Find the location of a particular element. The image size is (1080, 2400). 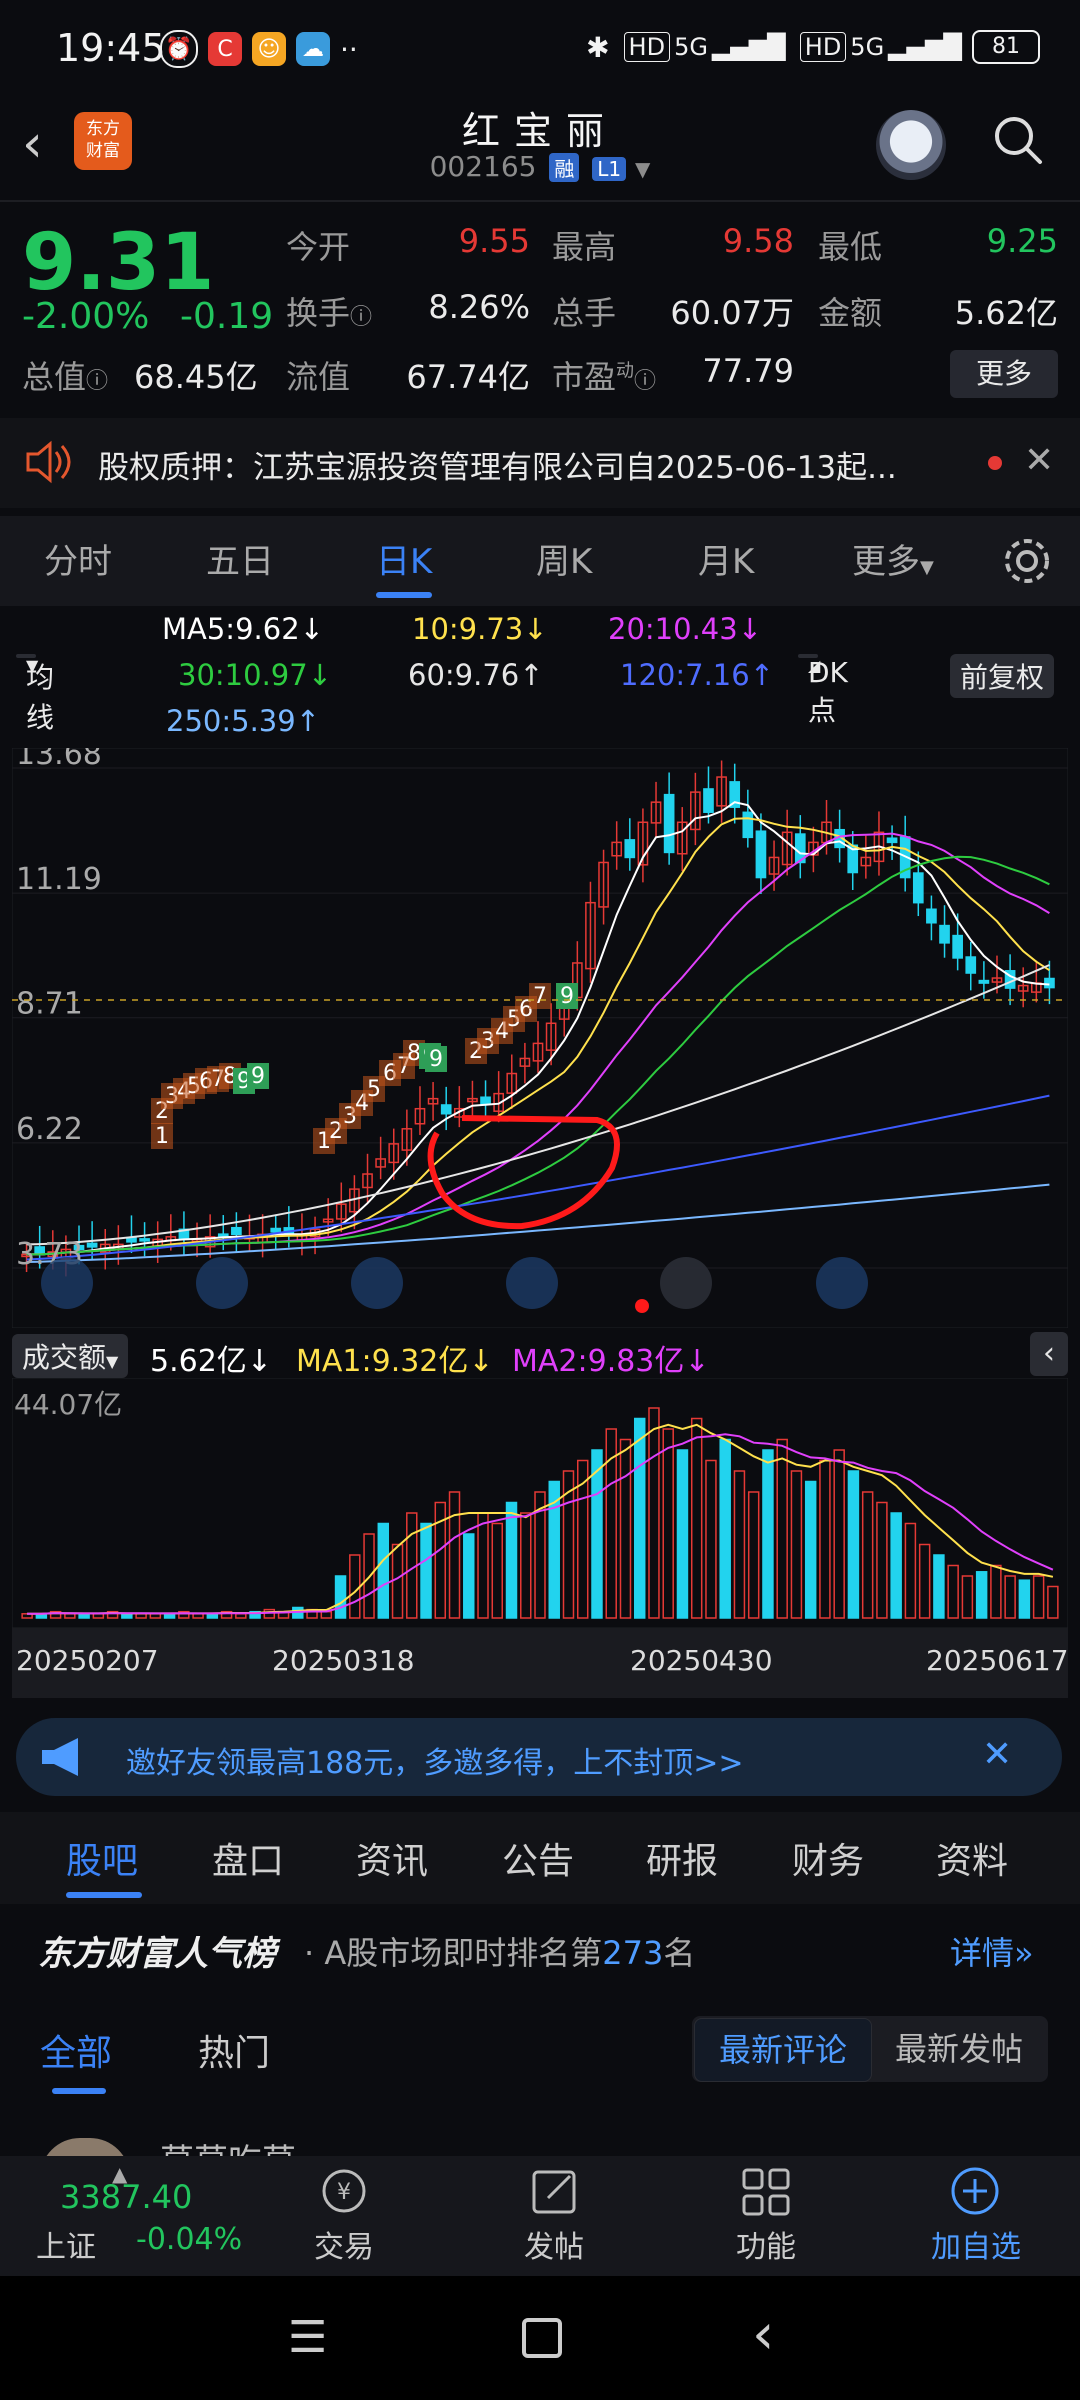

tab-research: 研报 is located at coordinates (682, 1858).